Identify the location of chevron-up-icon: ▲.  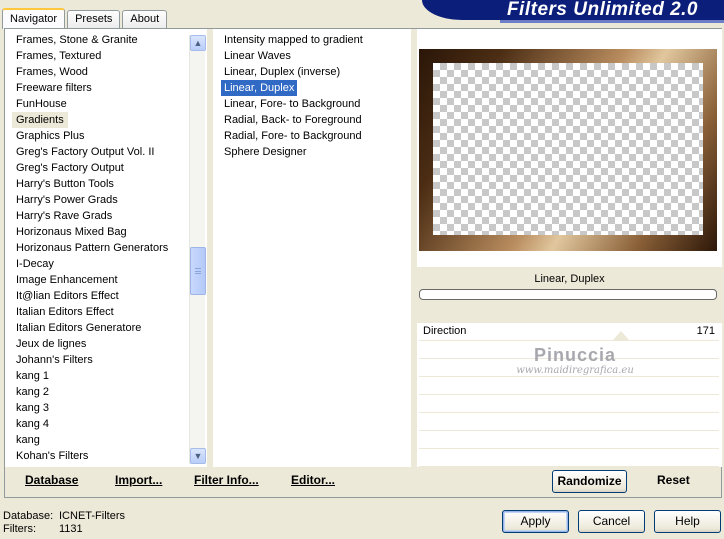
(198, 43).